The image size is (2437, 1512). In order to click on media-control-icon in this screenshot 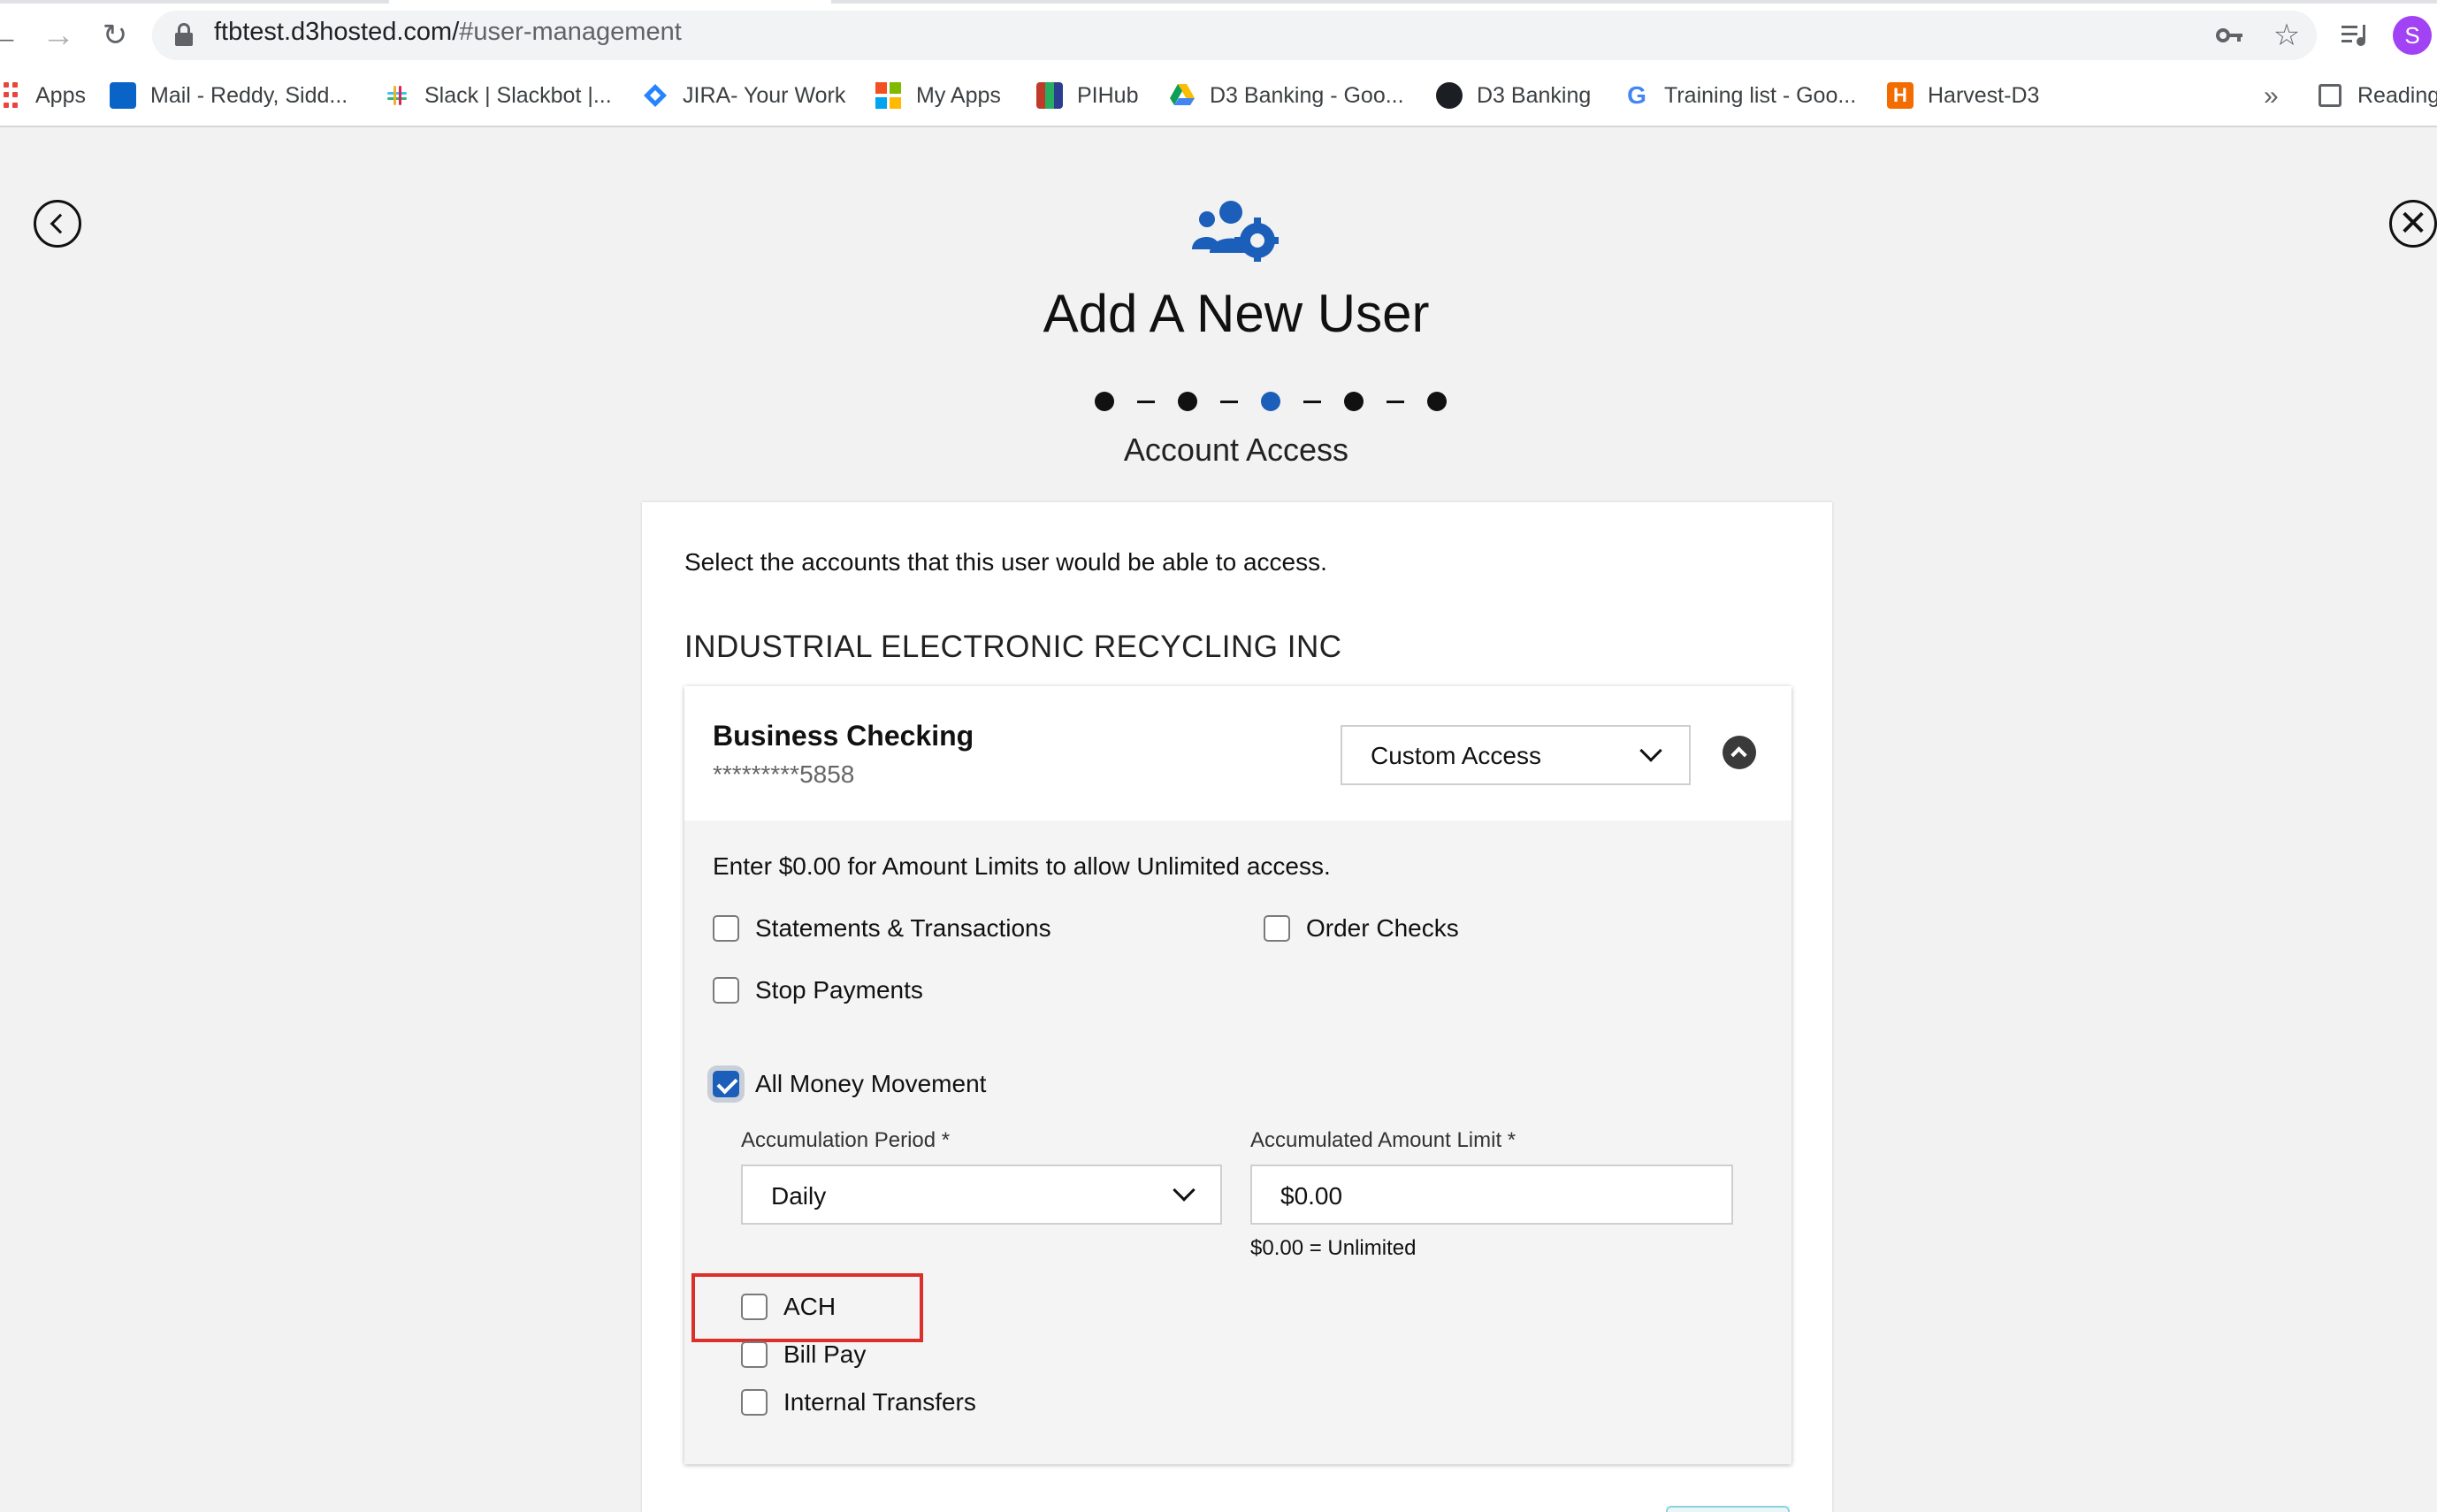, I will do `click(2356, 35)`.